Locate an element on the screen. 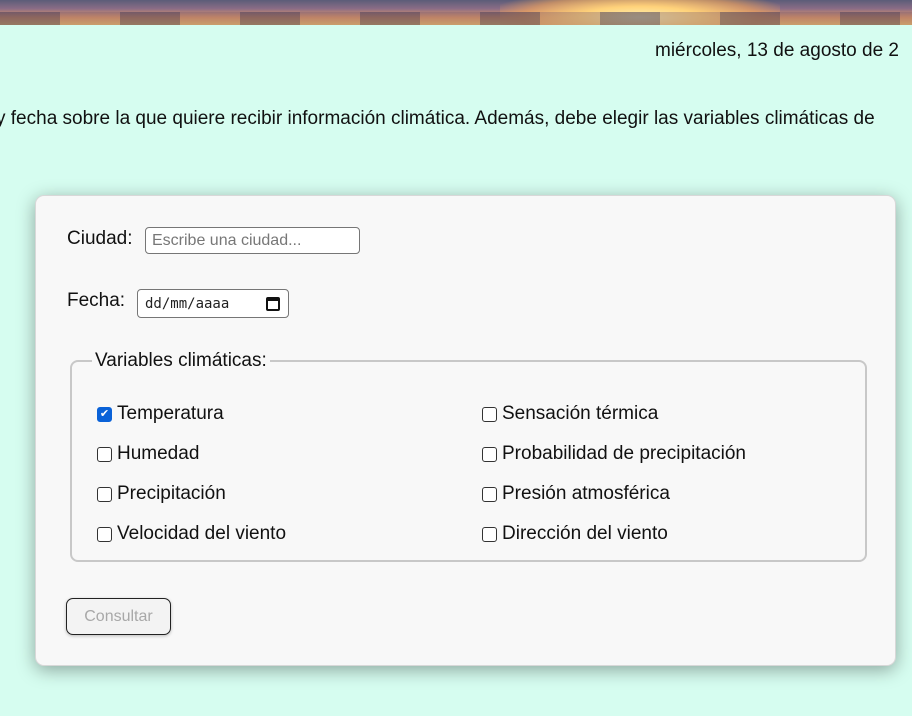 This screenshot has width=912, height=716. date-label: Fecha: is located at coordinates (96, 300).